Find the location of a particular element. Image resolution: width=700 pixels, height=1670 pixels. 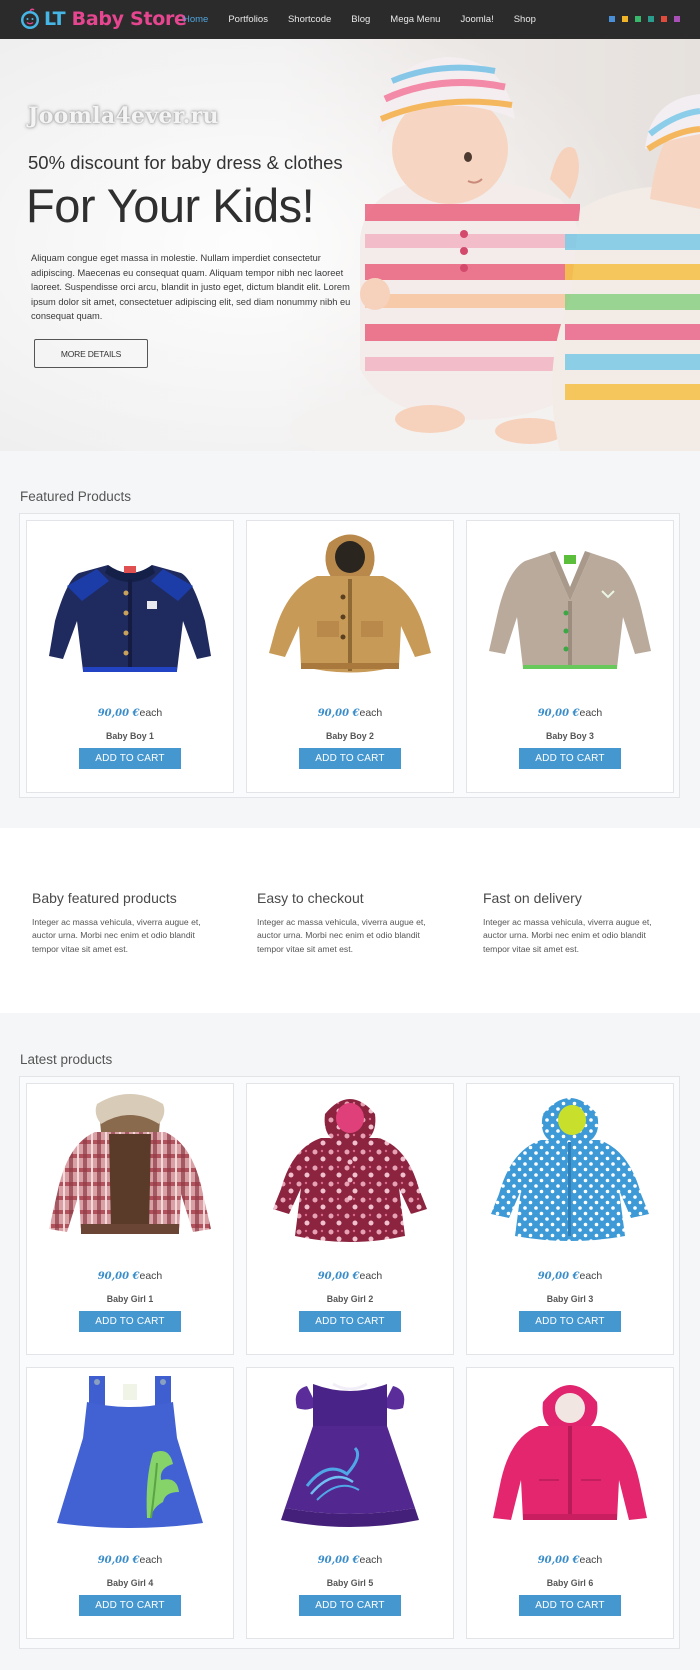

product-name: Baby Girl 6 is located at coordinates (570, 1583).